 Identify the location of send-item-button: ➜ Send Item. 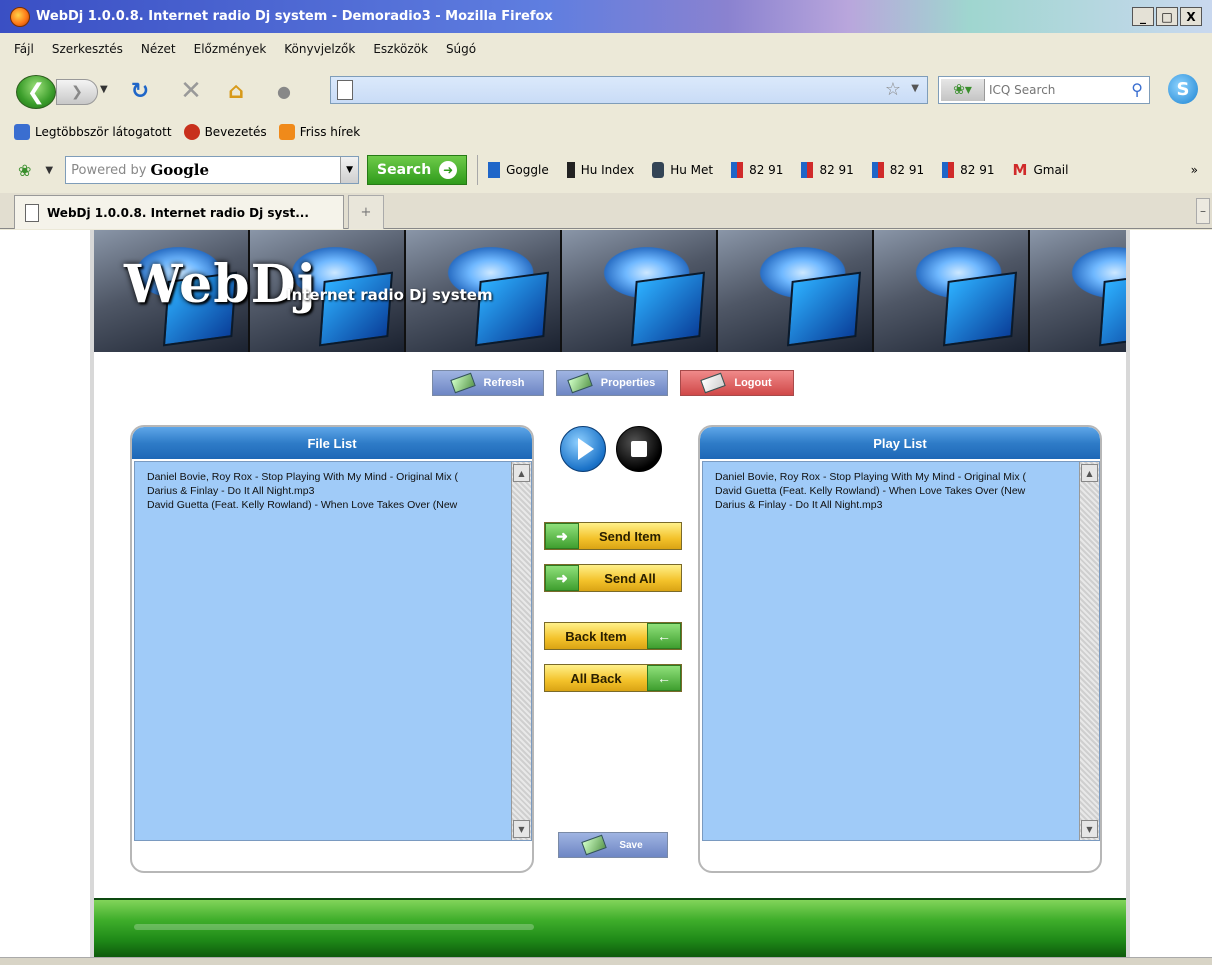
(613, 536).